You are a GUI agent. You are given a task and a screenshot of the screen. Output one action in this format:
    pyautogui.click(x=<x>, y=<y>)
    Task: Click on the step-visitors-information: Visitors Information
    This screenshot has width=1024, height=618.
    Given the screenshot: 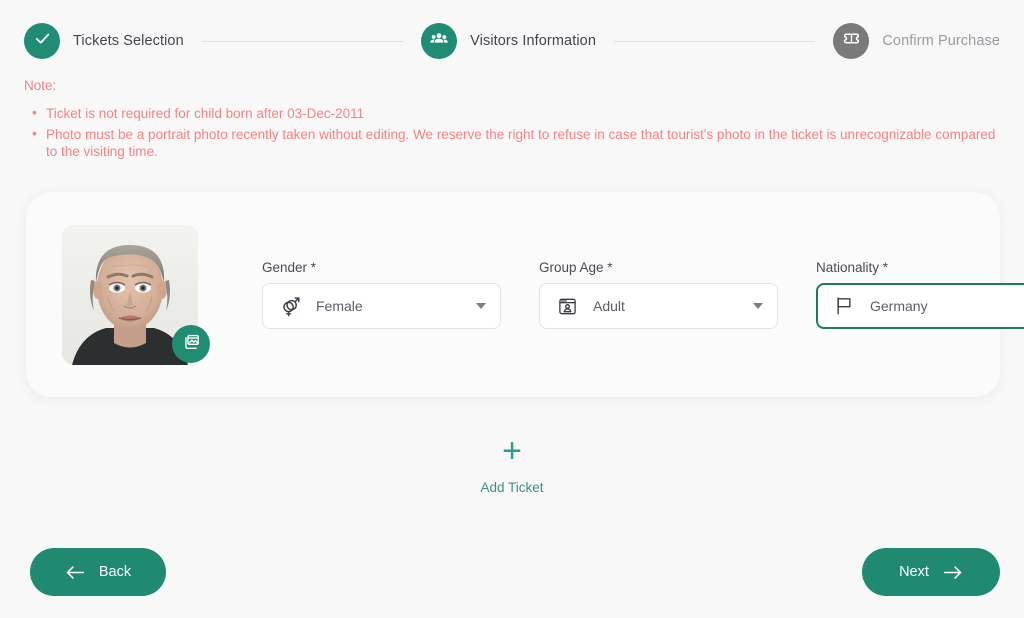 What is the action you would take?
    pyautogui.click(x=508, y=41)
    